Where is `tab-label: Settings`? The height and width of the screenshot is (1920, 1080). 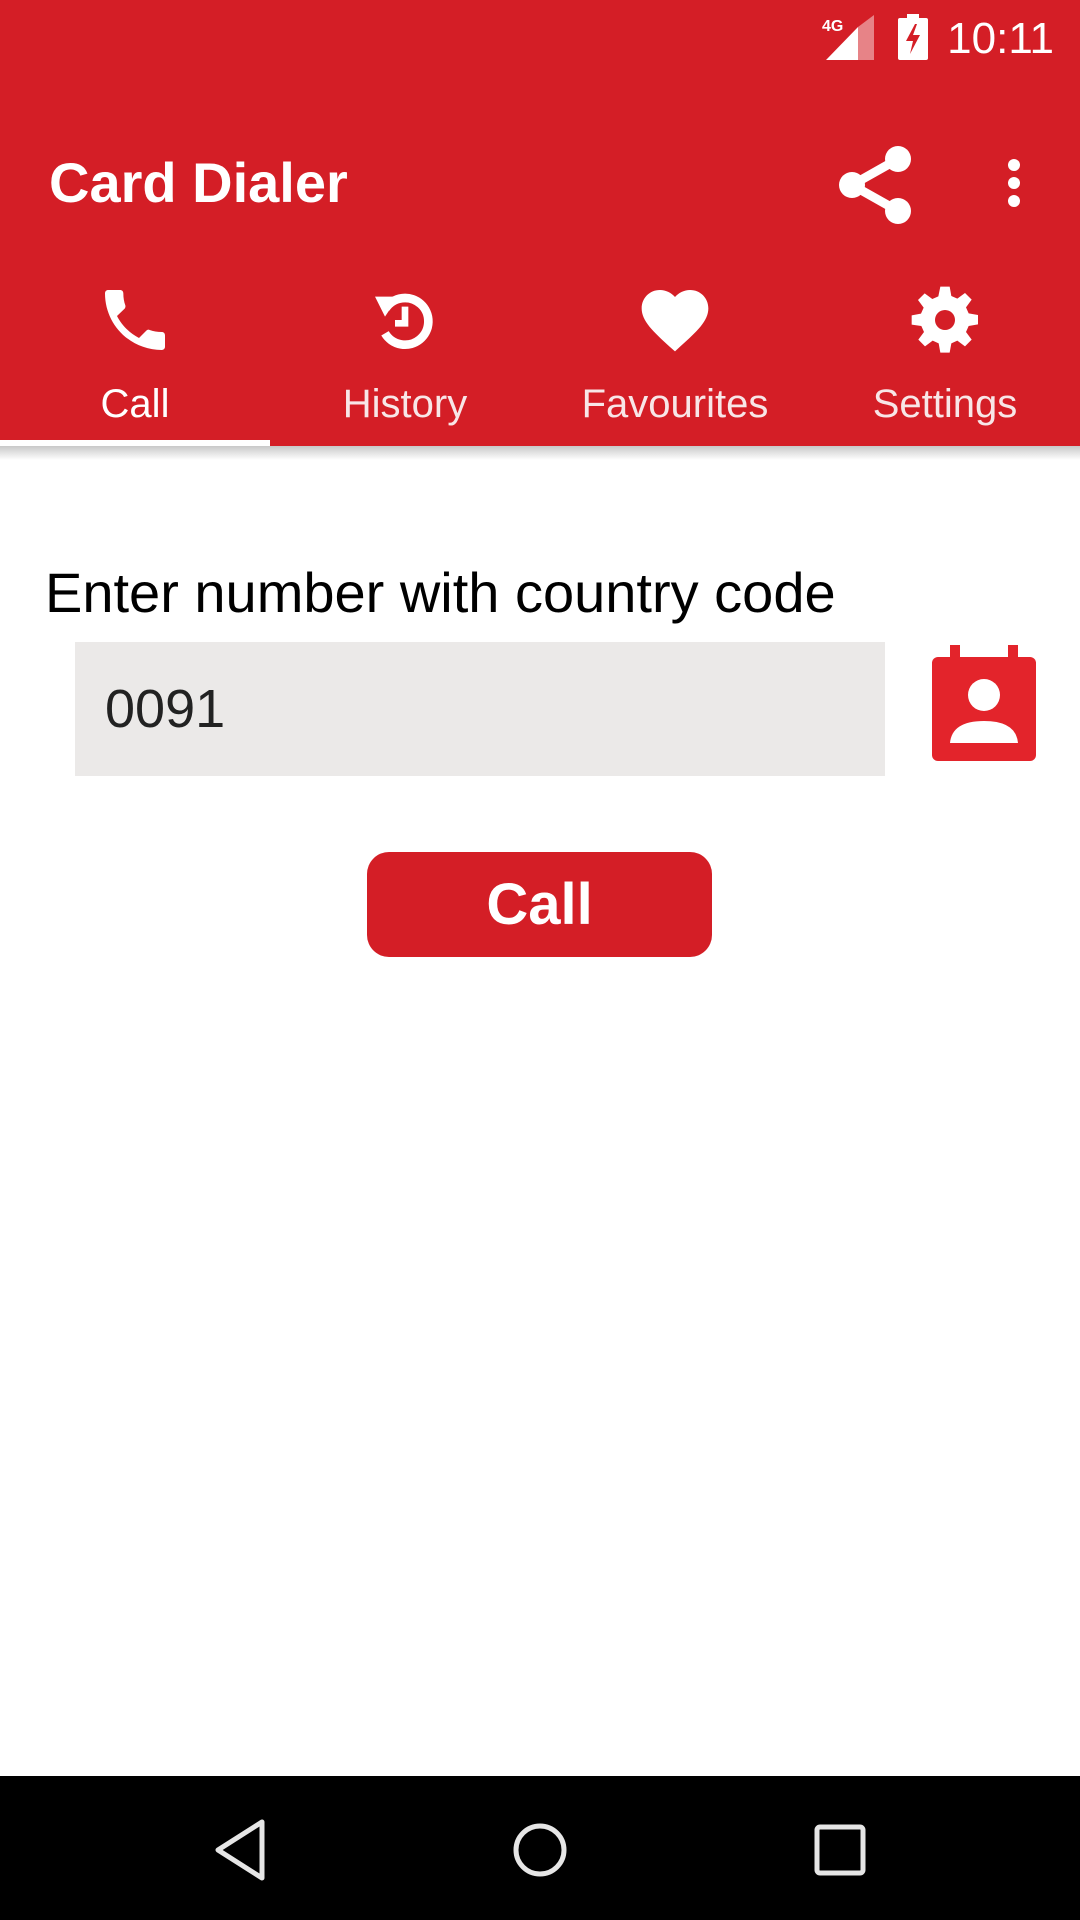
tab-label: Settings is located at coordinates (945, 404).